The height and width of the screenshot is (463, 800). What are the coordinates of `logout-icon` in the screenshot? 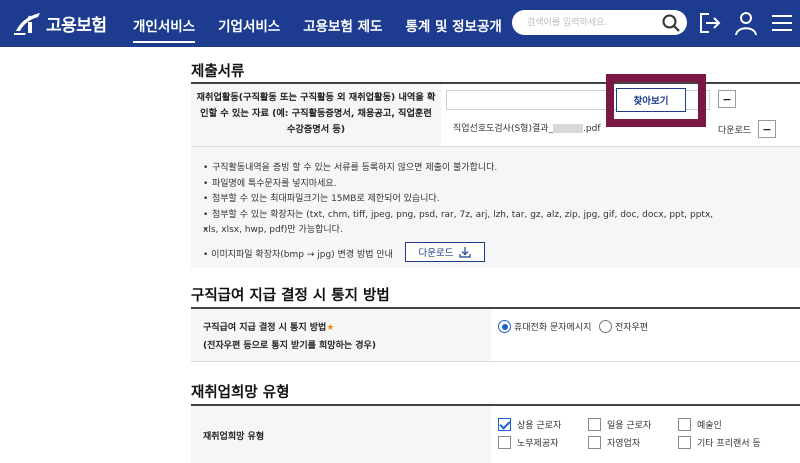 It's located at (710, 23).